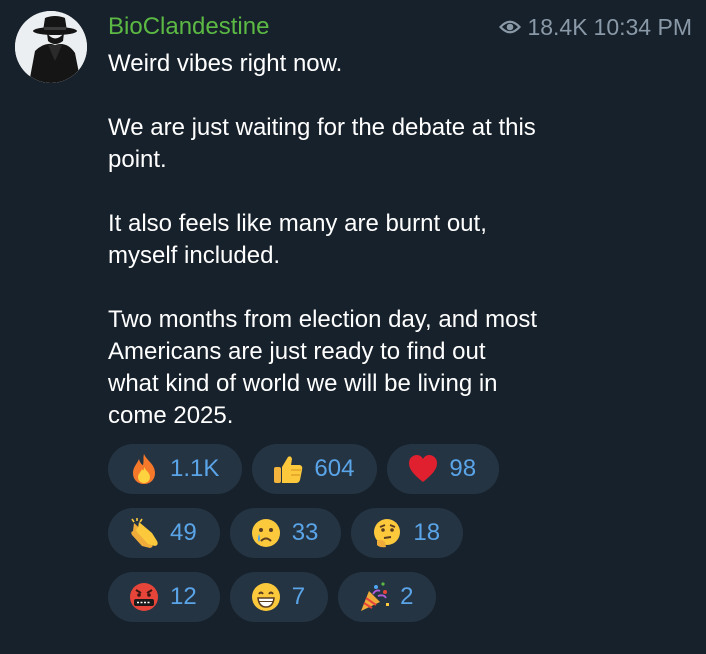 The height and width of the screenshot is (654, 706). Describe the element at coordinates (510, 27) in the screenshot. I see `eye-icon` at that location.